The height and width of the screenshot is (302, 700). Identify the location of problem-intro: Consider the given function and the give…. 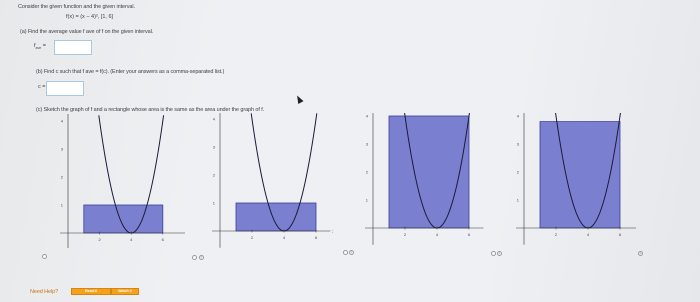
(76, 7).